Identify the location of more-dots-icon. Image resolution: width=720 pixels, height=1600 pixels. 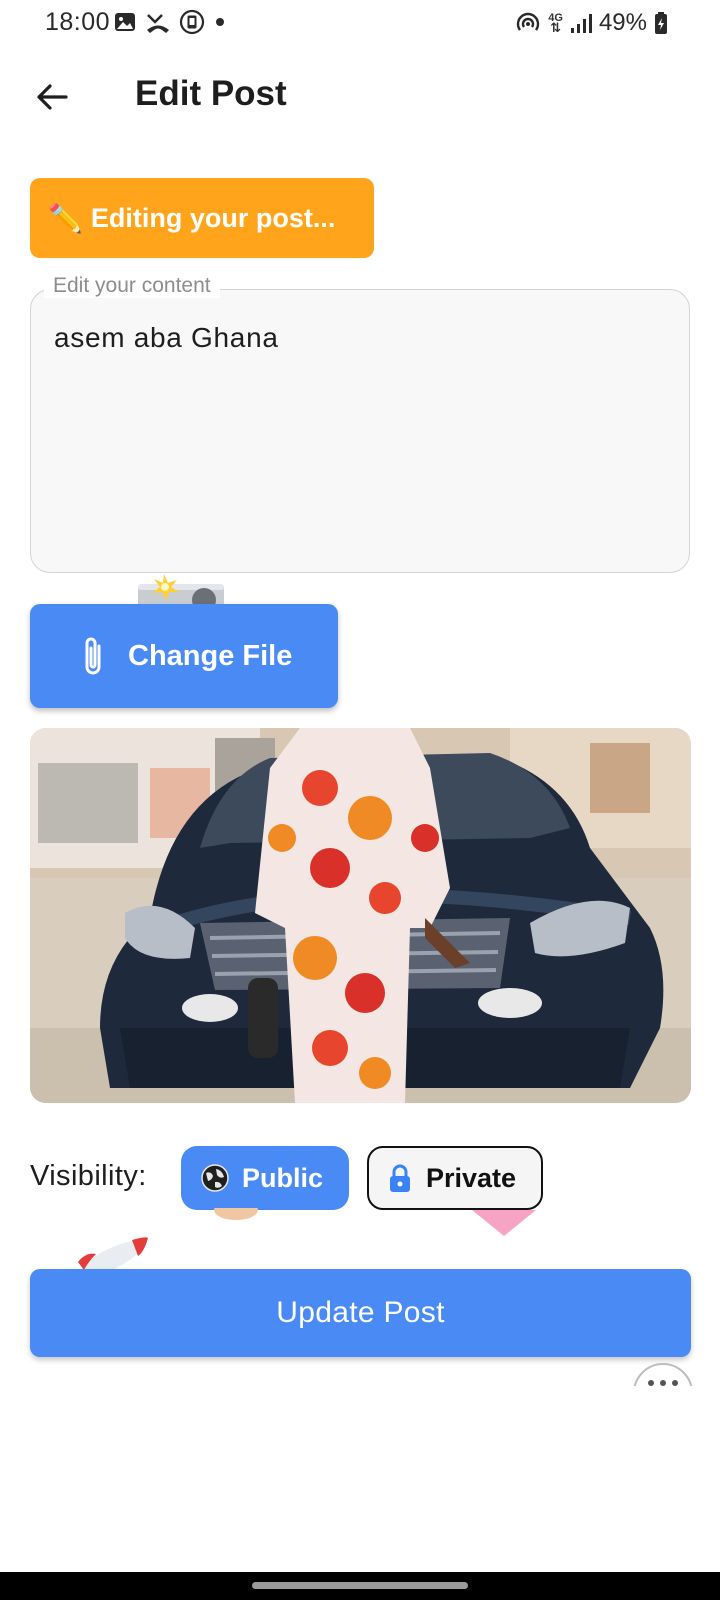
(663, 1374).